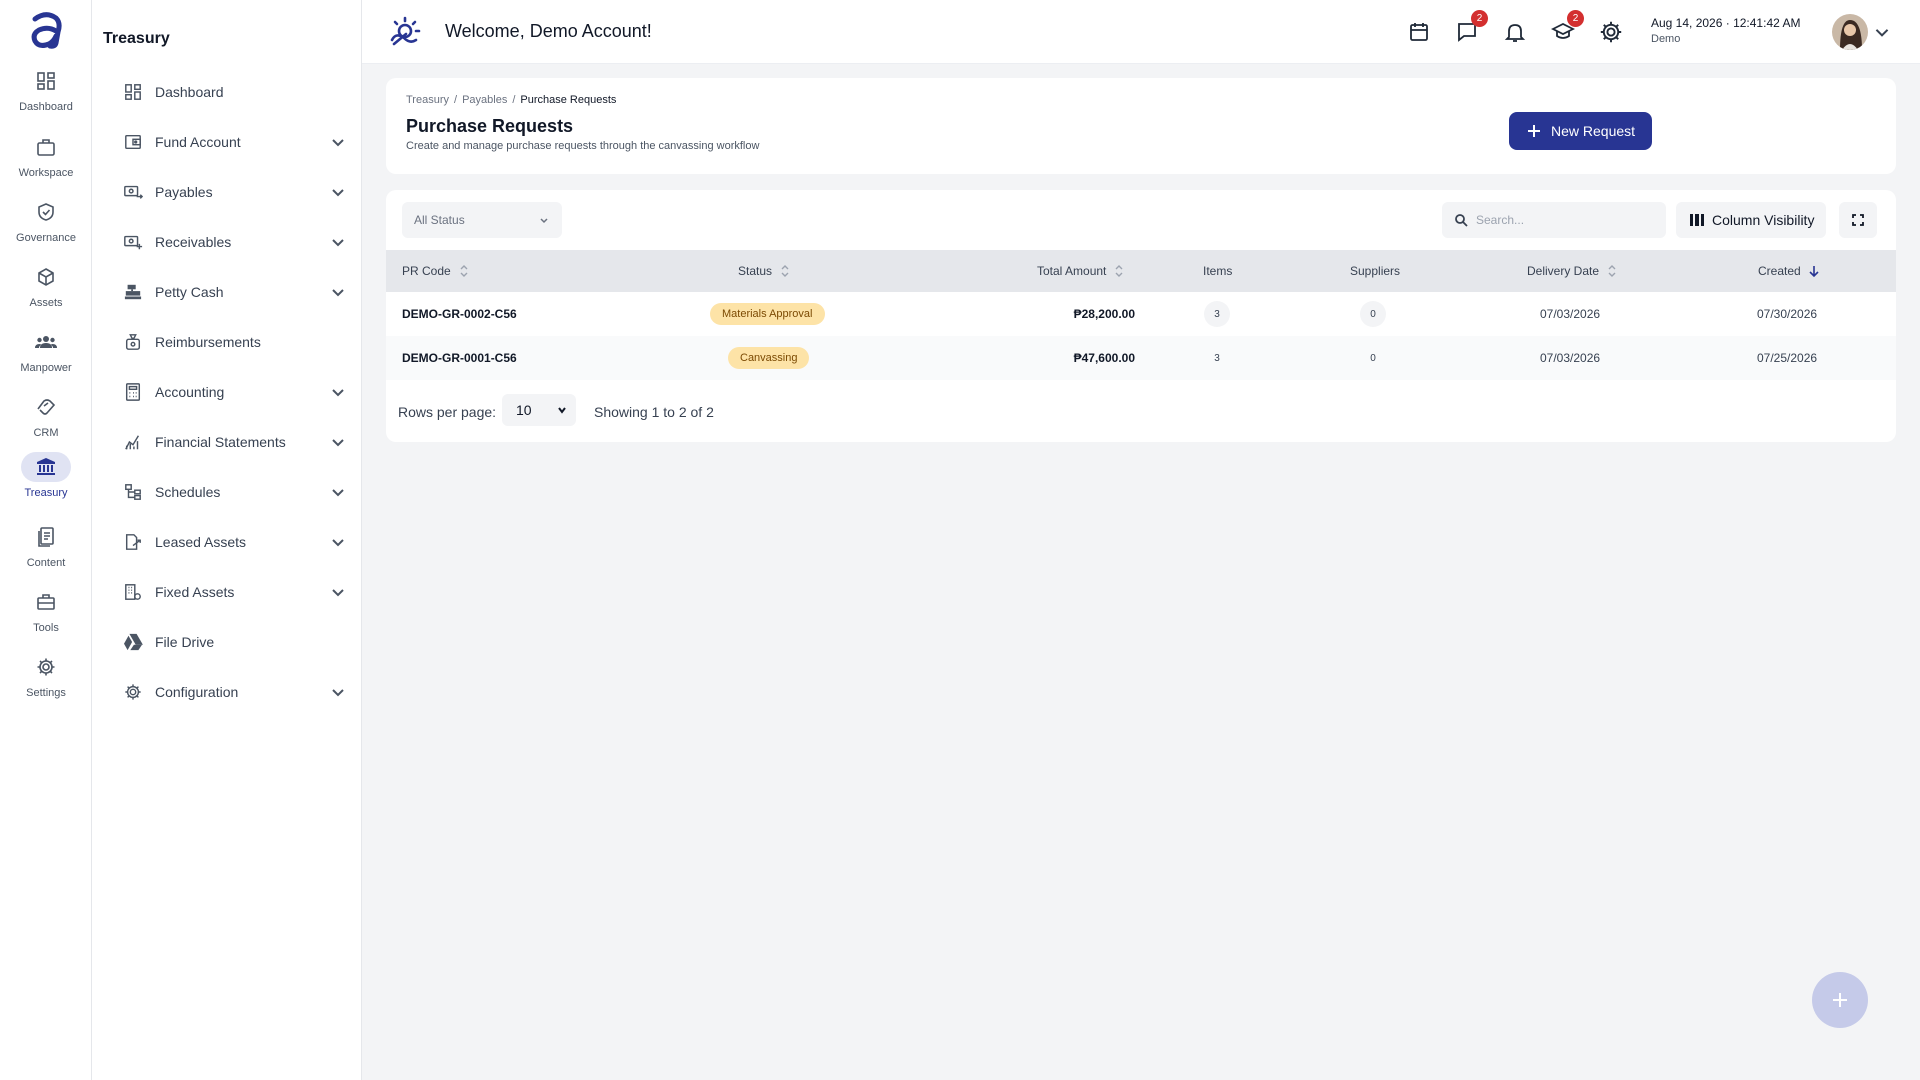  What do you see at coordinates (46, 160) in the screenshot?
I see `rail-item-workspace: Workspace` at bounding box center [46, 160].